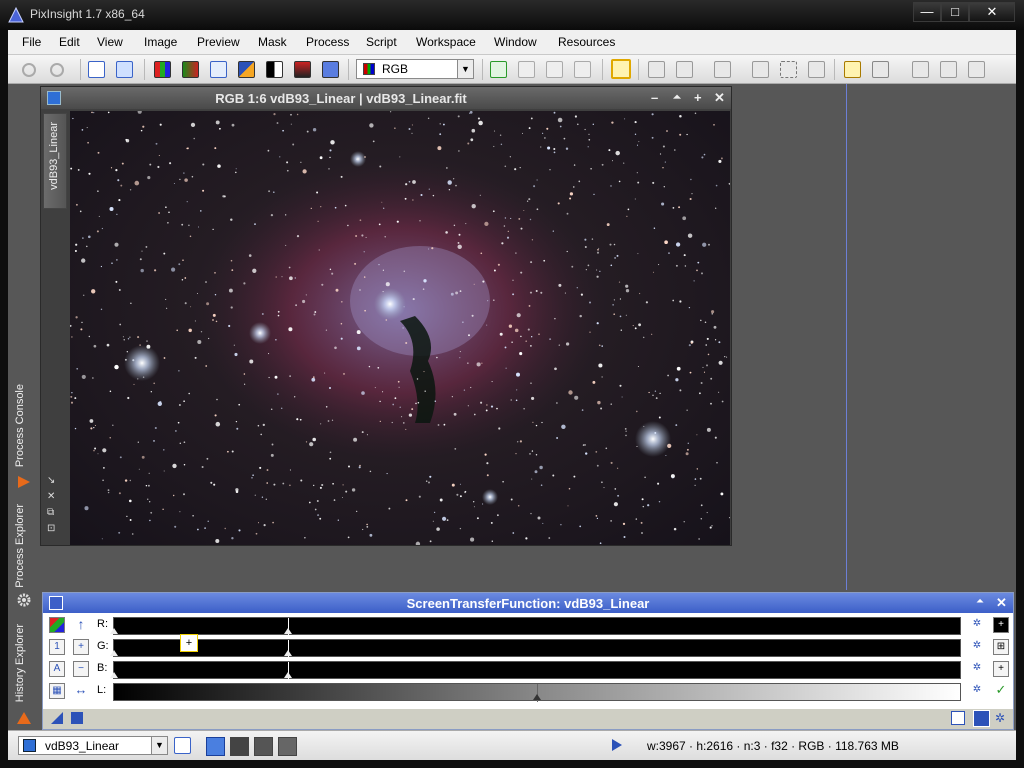 The width and height of the screenshot is (1024, 768). I want to click on zoom-mode-icon, so click(760, 69).